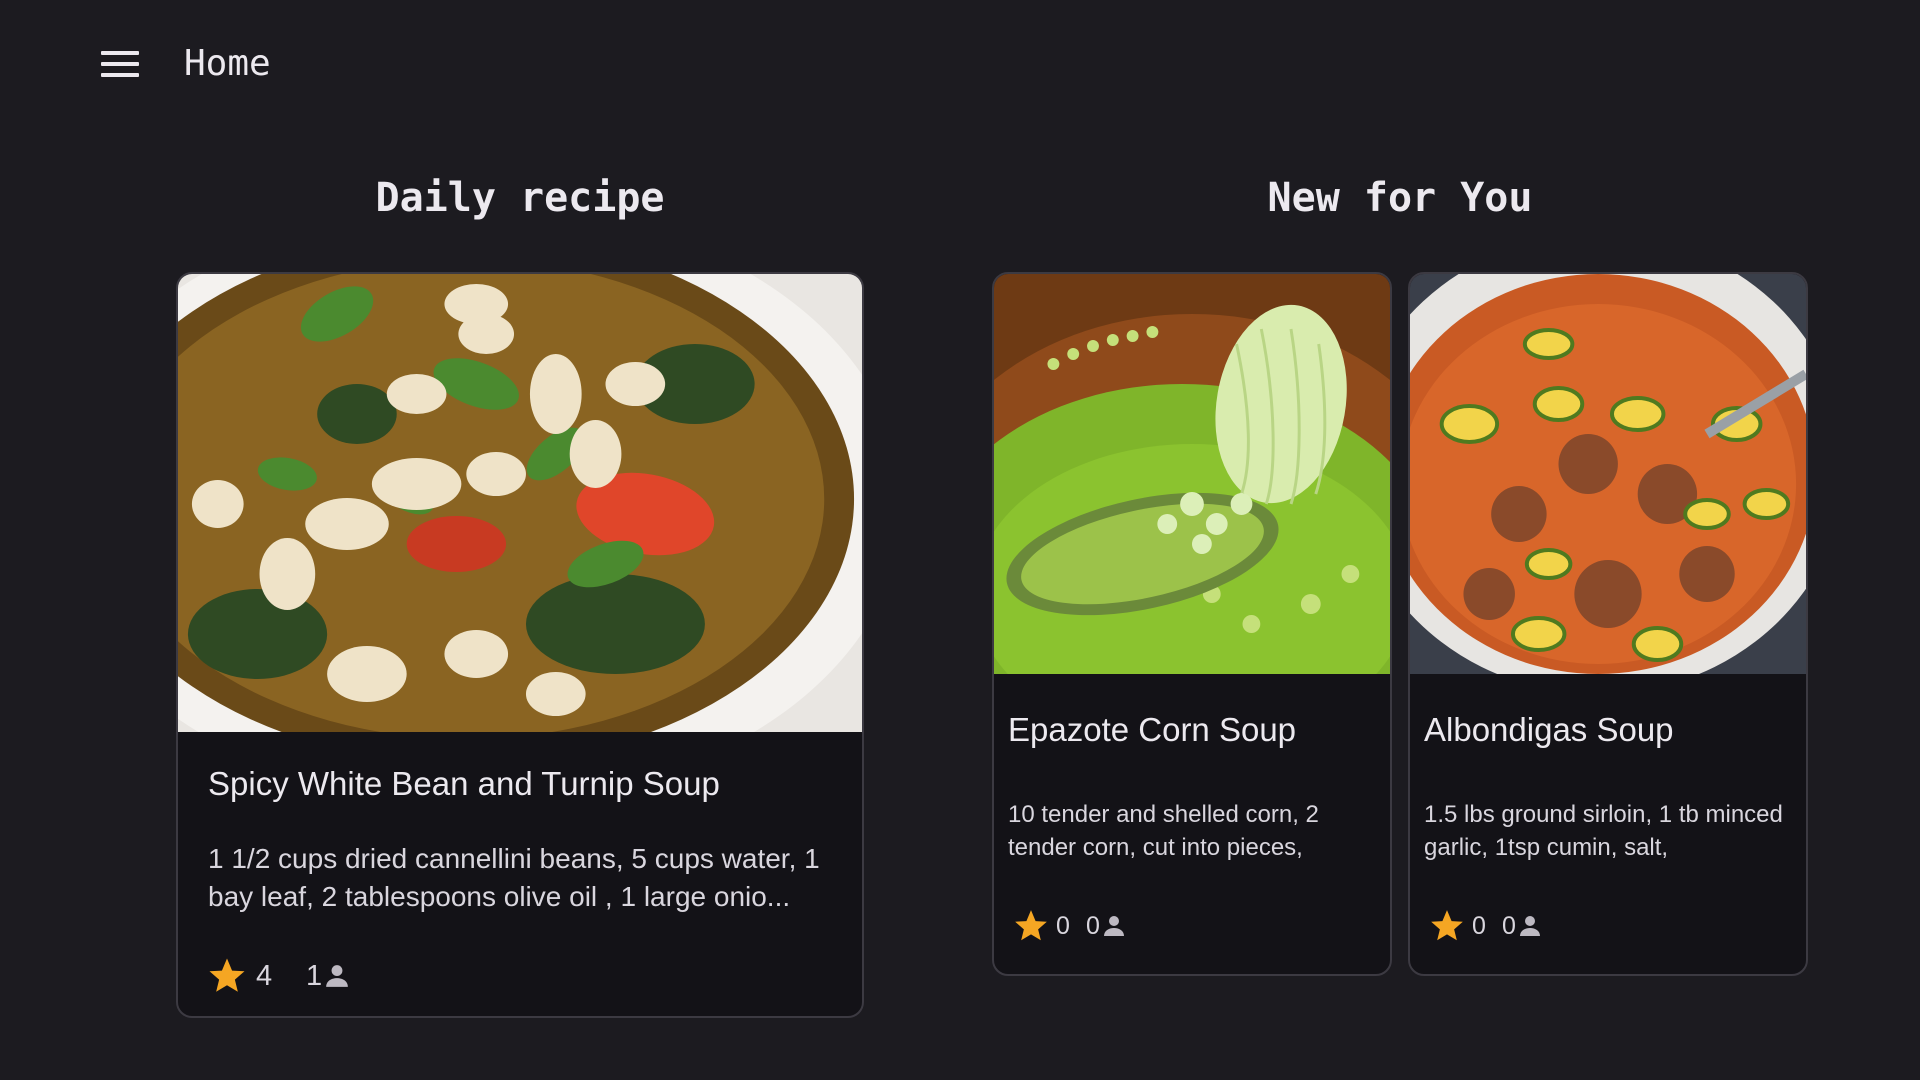  I want to click on top-app-bar: Home, so click(960, 64).